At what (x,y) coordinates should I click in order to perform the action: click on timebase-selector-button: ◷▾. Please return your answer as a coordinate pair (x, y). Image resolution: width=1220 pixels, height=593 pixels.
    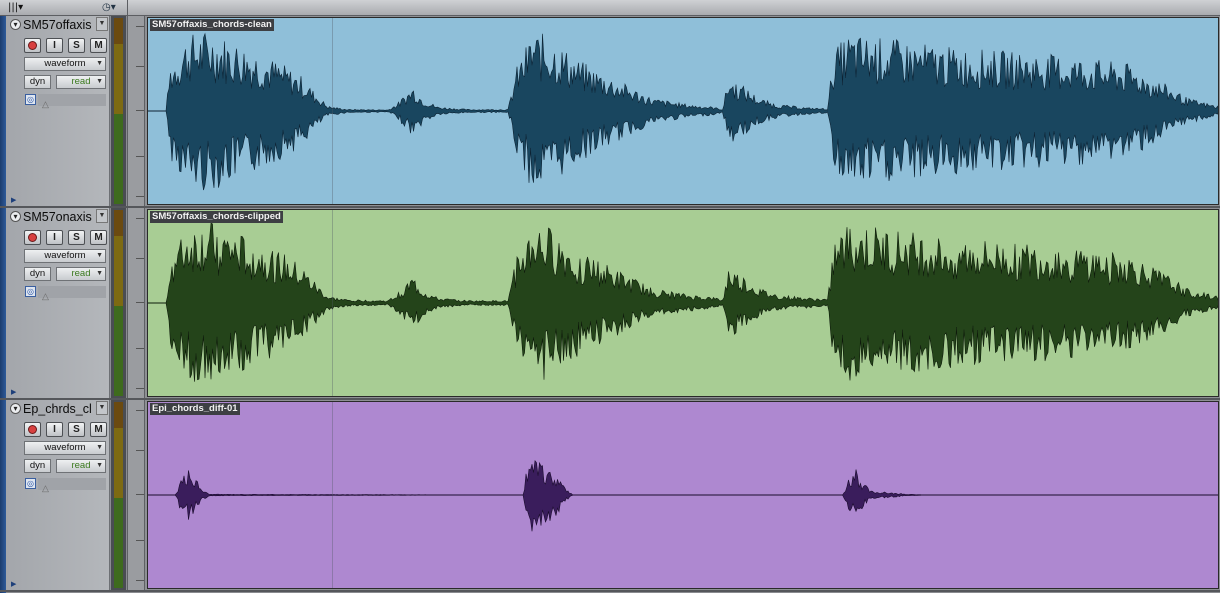
    Looking at the image, I should click on (114, 8).